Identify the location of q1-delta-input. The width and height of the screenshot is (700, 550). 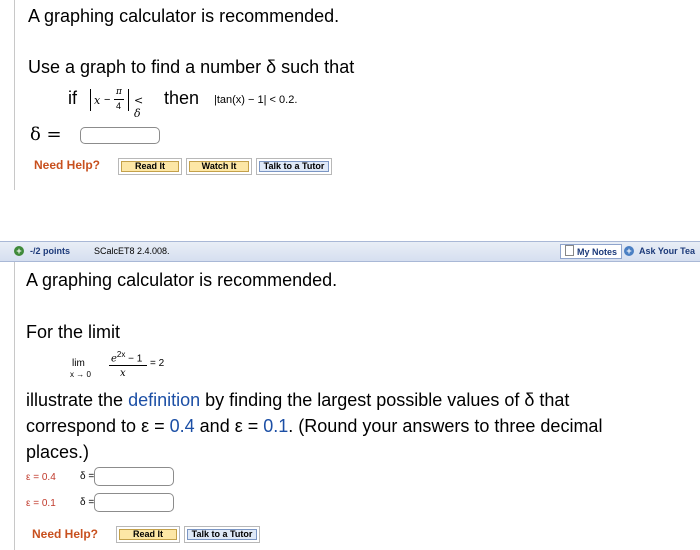
(120, 135).